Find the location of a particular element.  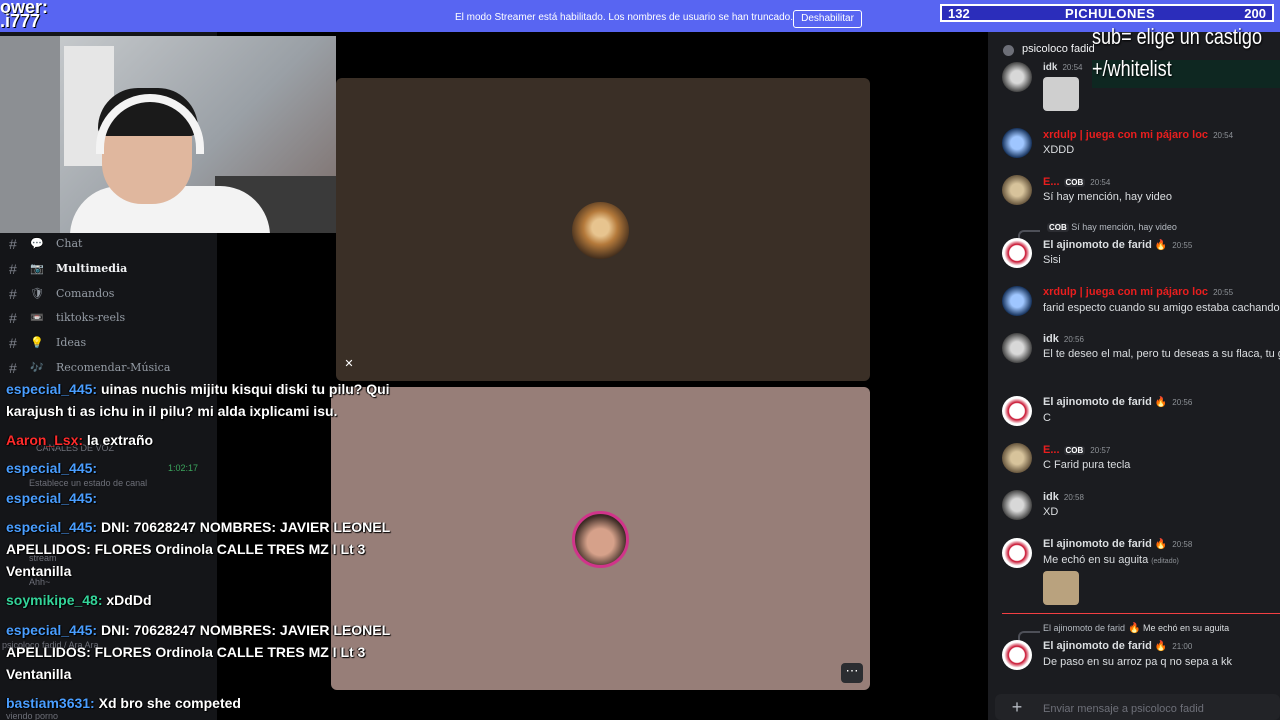

sub-overlay-line2: +/whitelist is located at coordinates (1132, 68).